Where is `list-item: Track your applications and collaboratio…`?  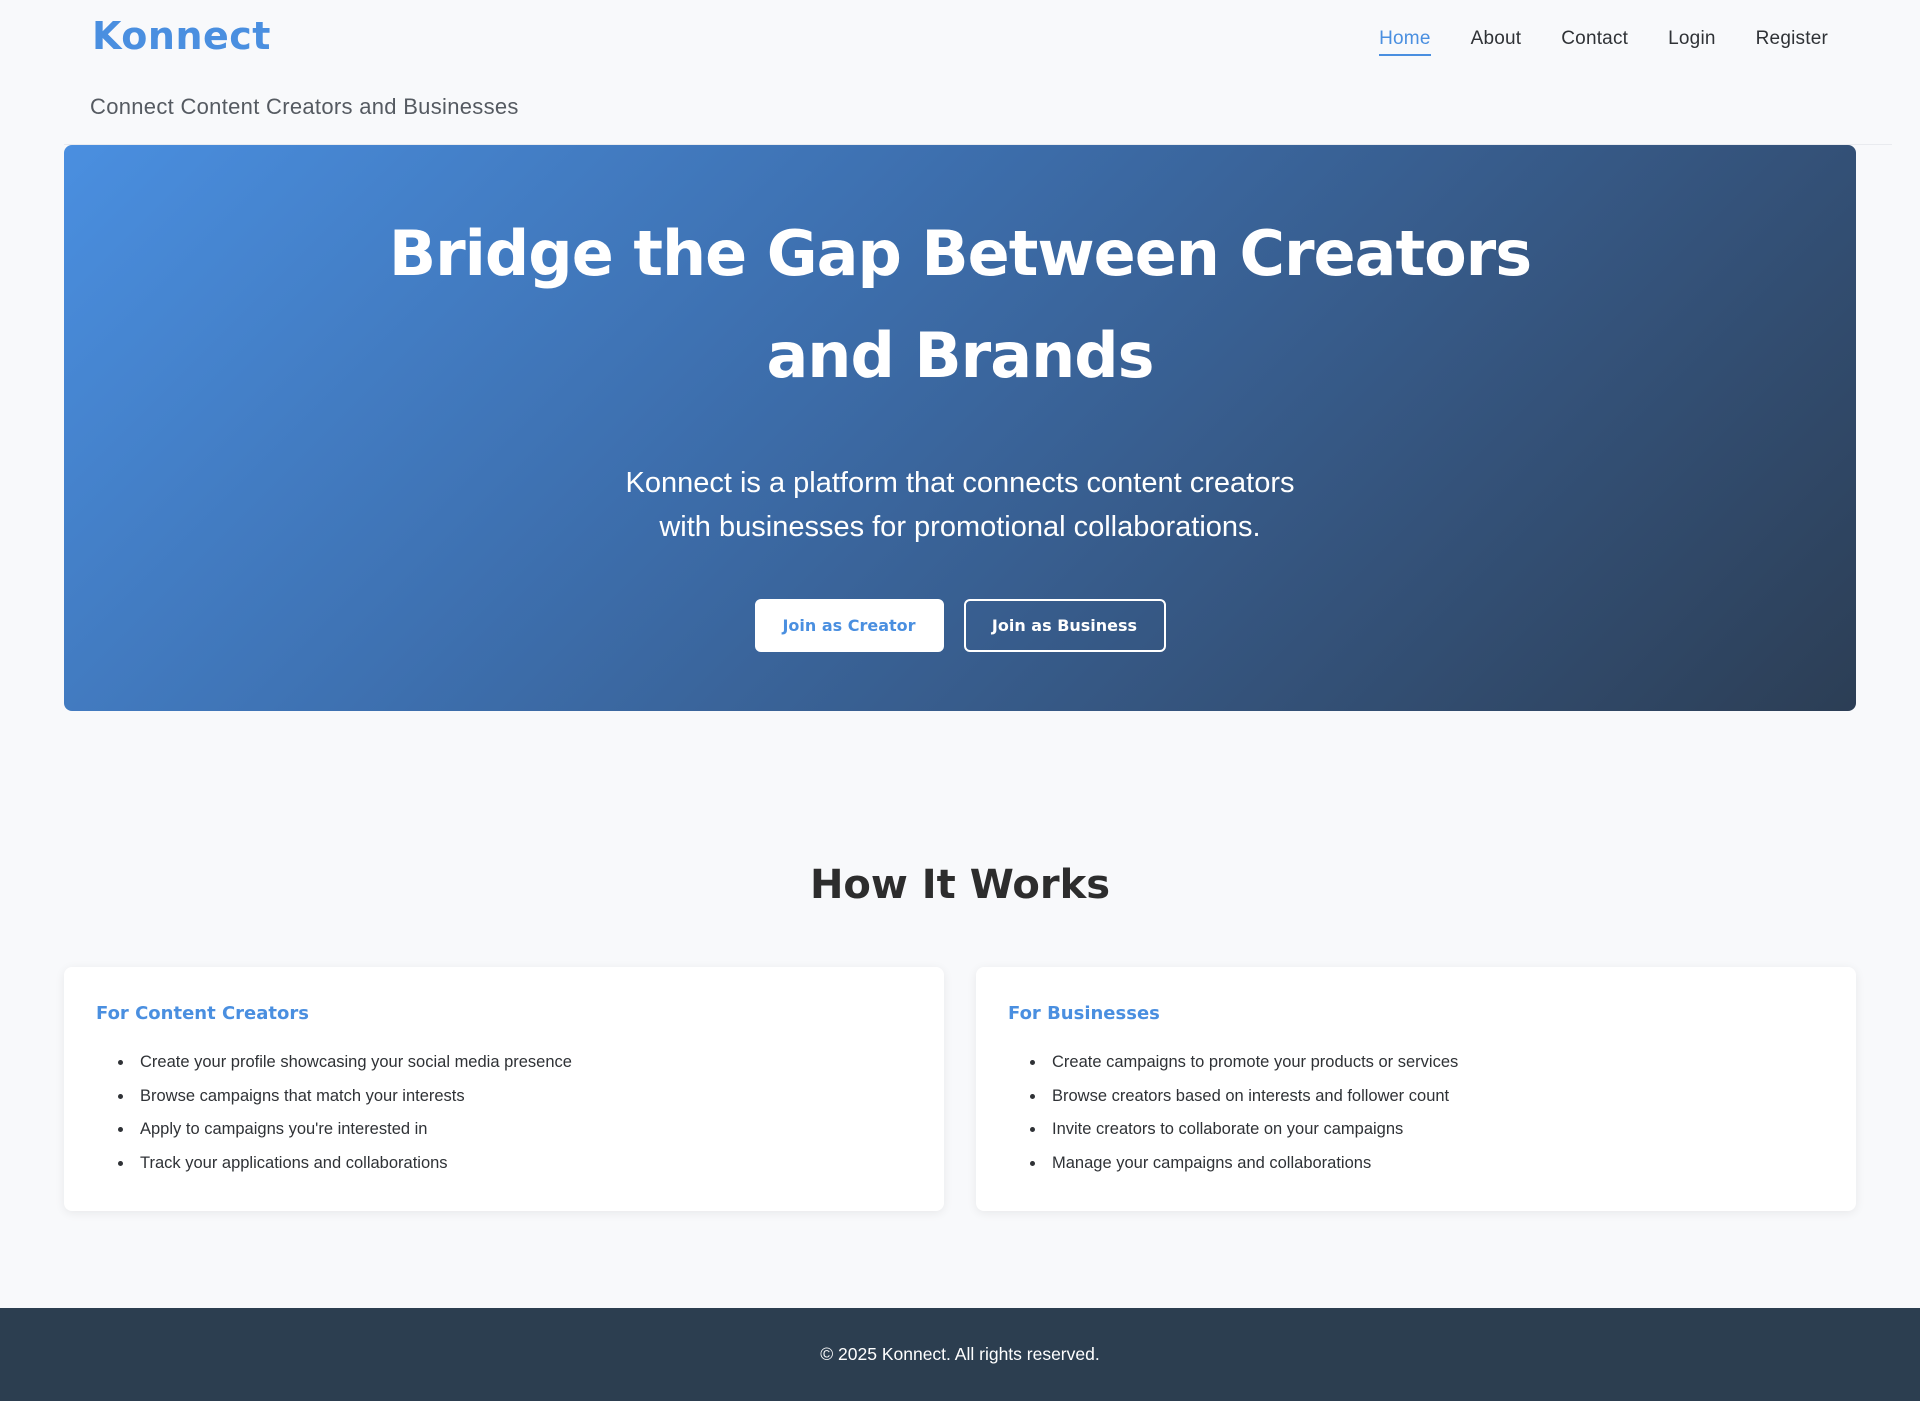
list-item: Track your applications and collaboratio… is located at coordinates (353, 1164).